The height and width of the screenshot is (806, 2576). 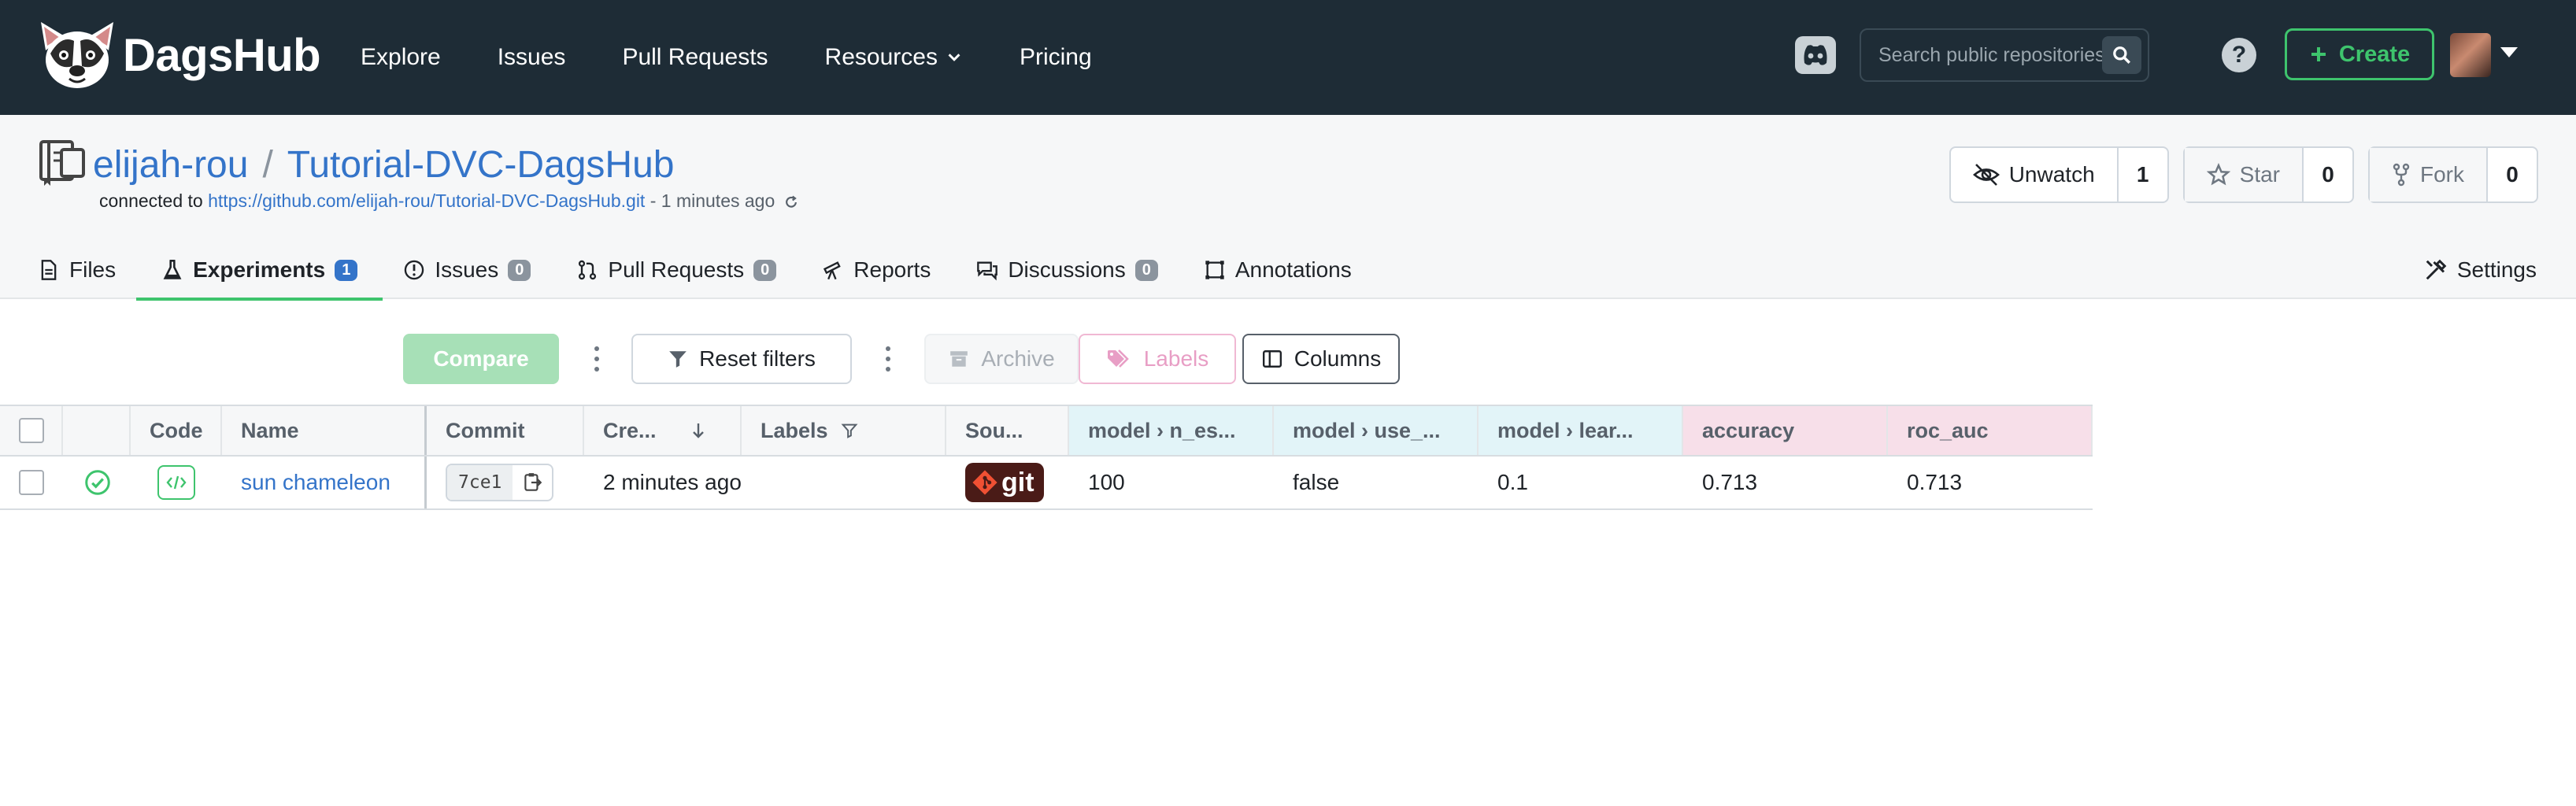 I want to click on tab-reports: Reports, so click(x=876, y=270).